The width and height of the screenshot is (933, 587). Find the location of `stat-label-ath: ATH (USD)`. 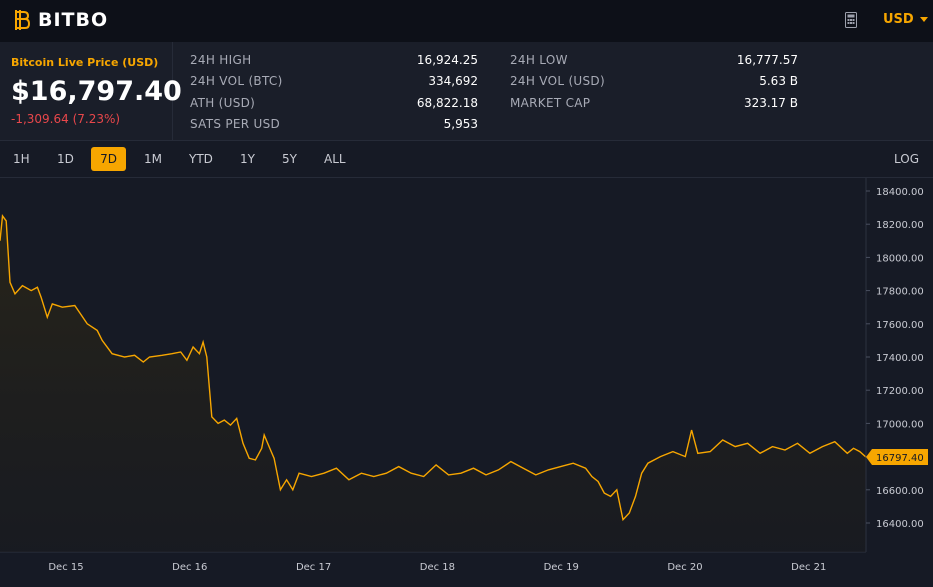

stat-label-ath: ATH (USD) is located at coordinates (223, 103).